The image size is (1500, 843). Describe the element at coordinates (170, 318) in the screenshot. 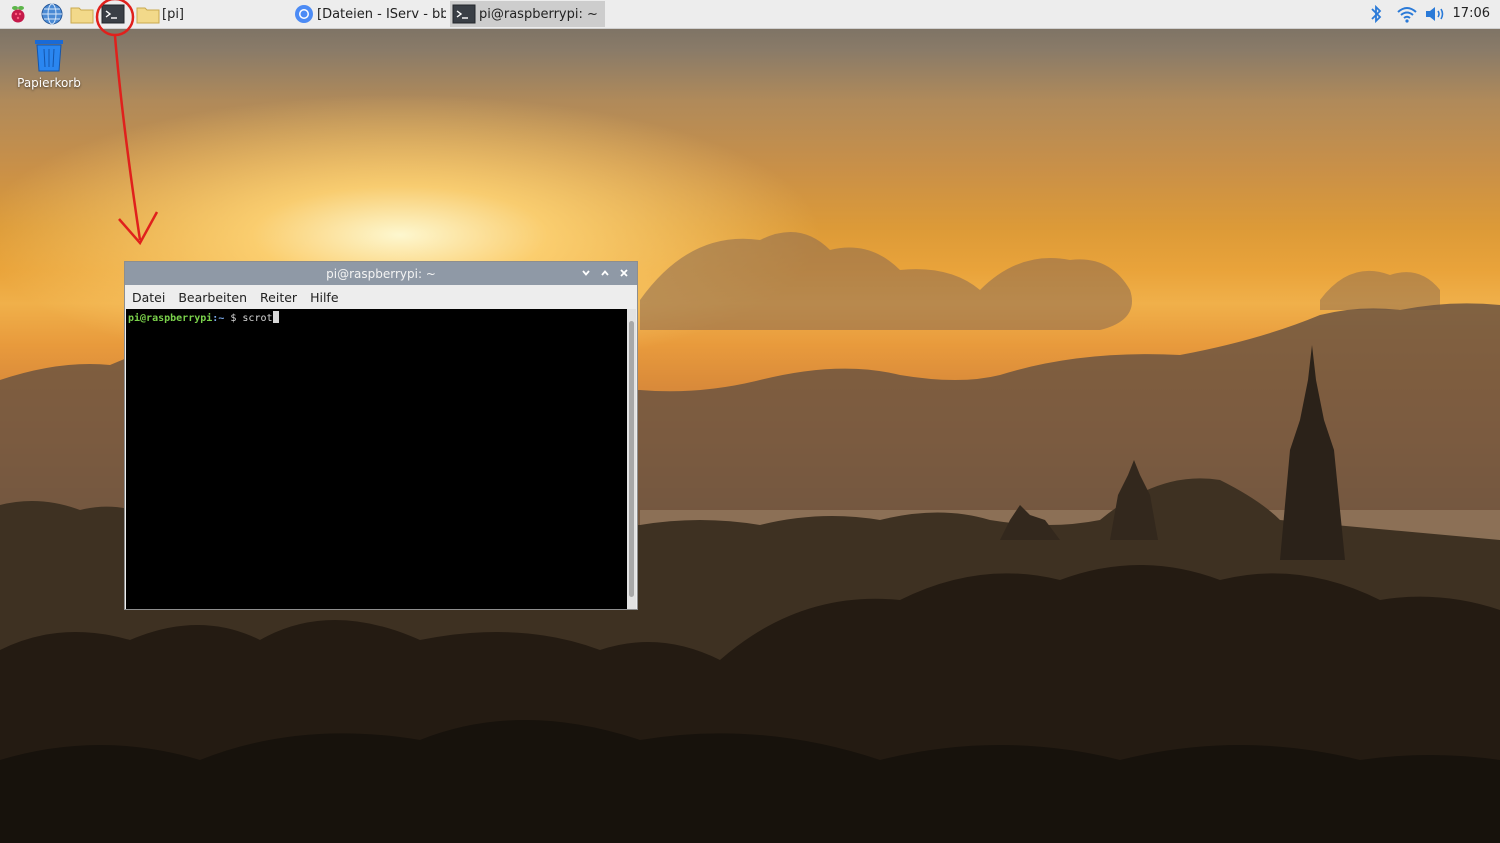

I see `prompt-user: pi@raspberrypi` at that location.